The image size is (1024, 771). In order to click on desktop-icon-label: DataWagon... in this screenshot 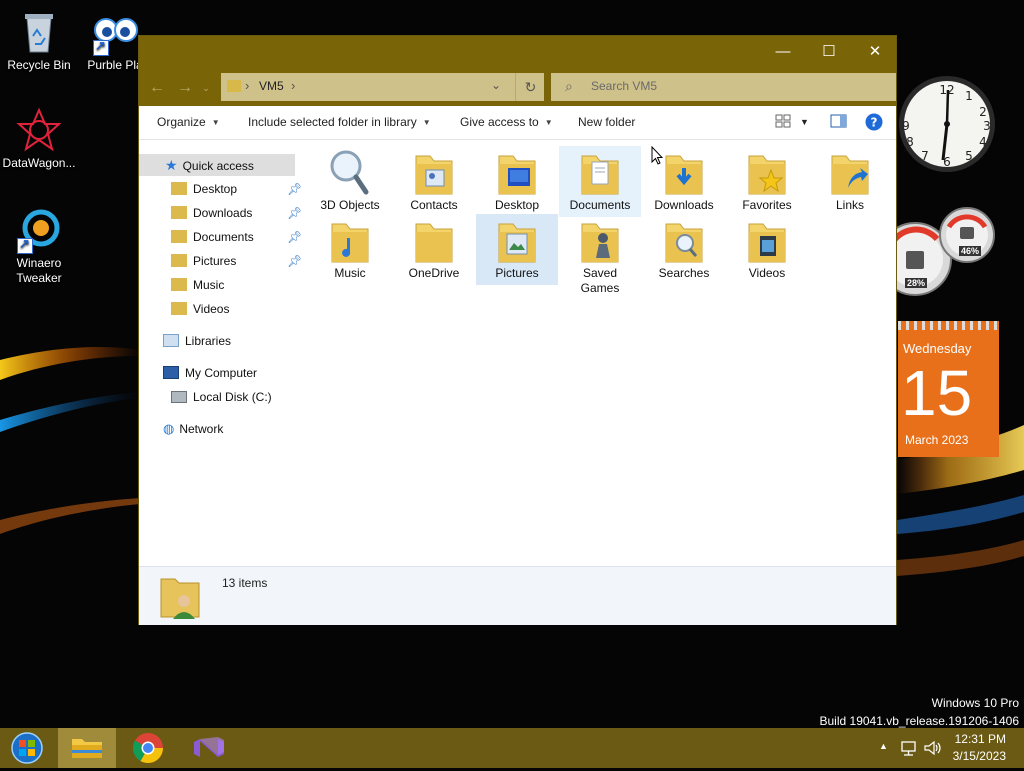, I will do `click(39, 163)`.